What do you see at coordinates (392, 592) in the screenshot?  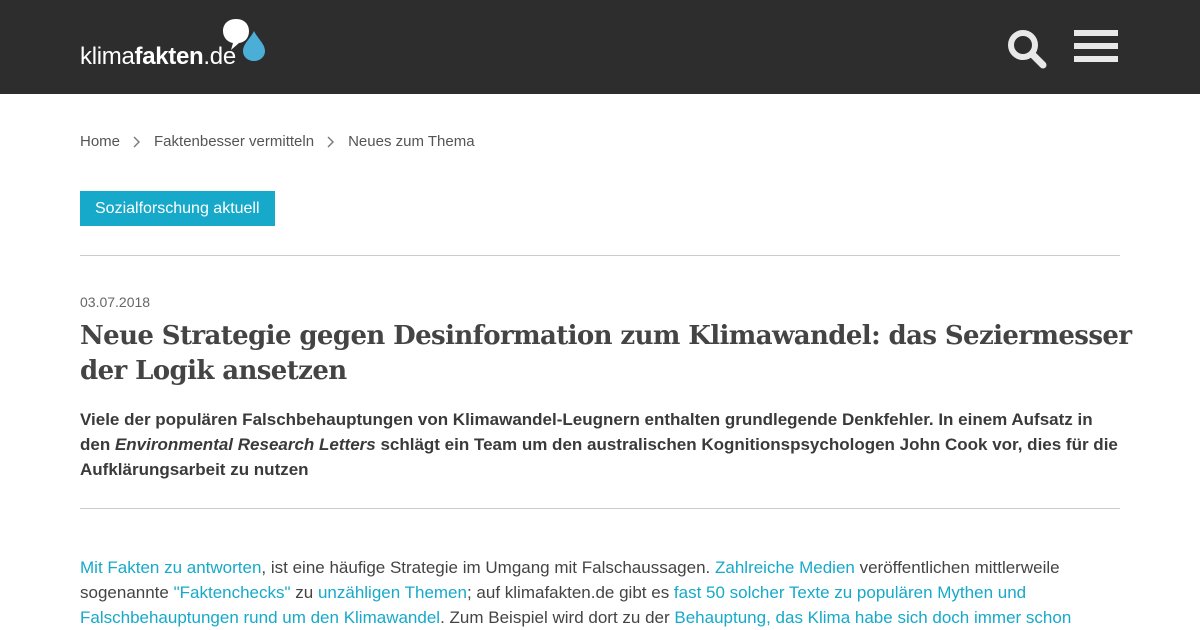 I see `link-unzaehlige-themen: unzähligen Themen` at bounding box center [392, 592].